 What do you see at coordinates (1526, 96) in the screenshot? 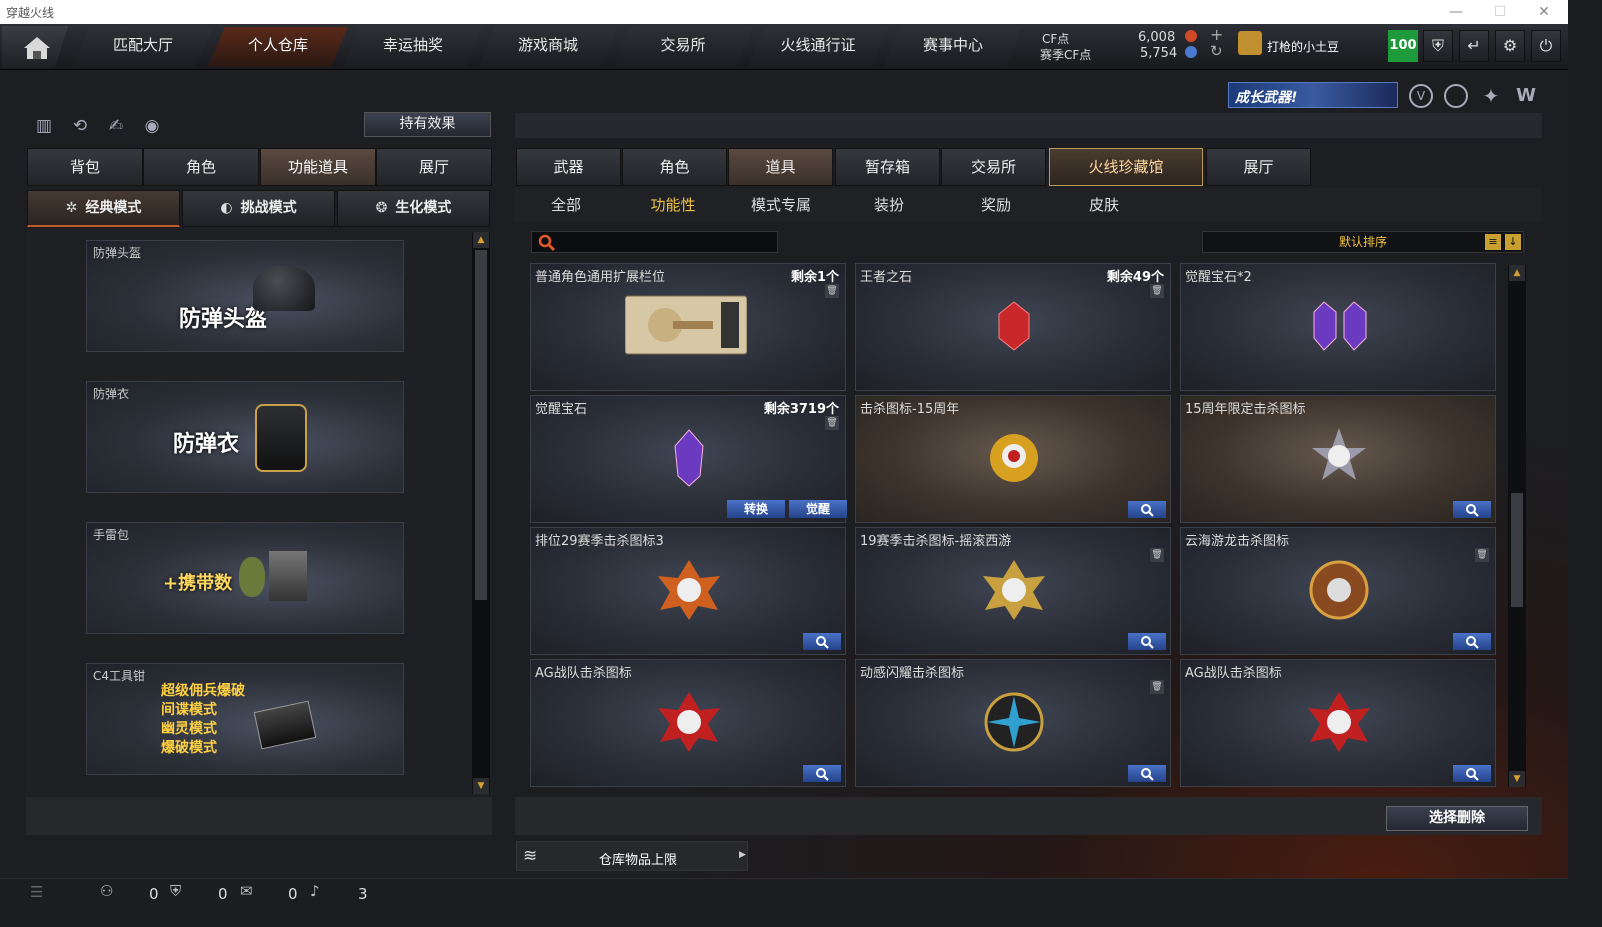
I see `w-logo-icon: W` at bounding box center [1526, 96].